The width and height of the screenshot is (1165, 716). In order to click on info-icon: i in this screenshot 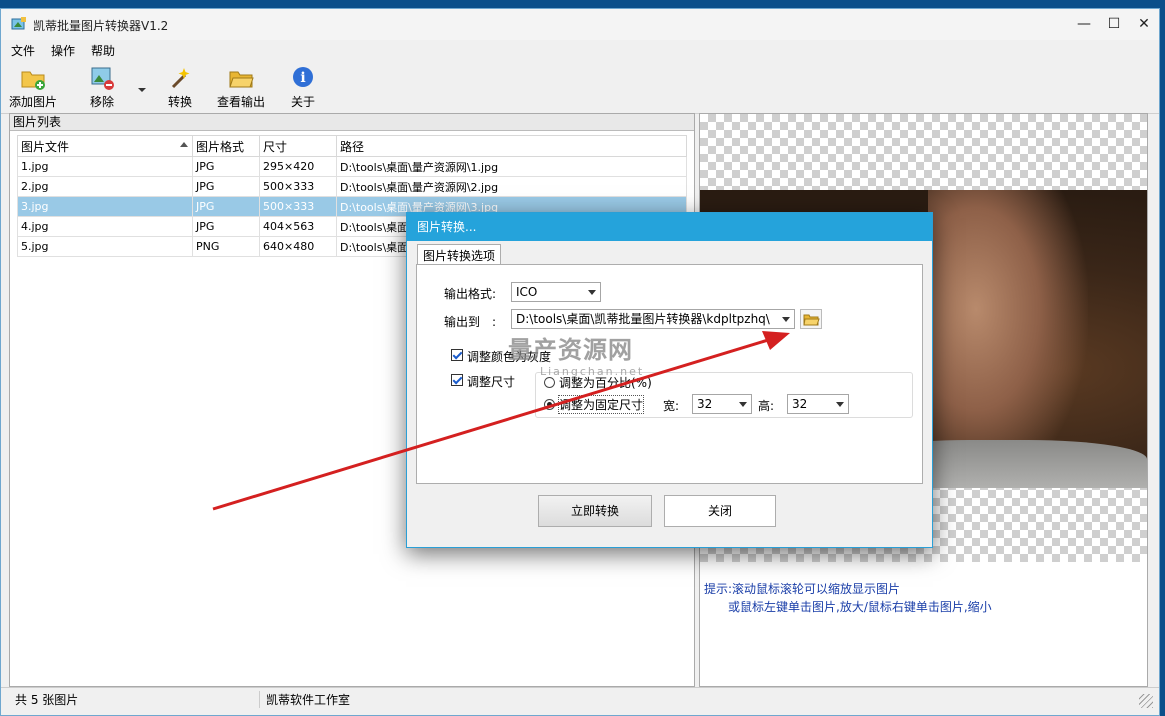, I will do `click(303, 78)`.